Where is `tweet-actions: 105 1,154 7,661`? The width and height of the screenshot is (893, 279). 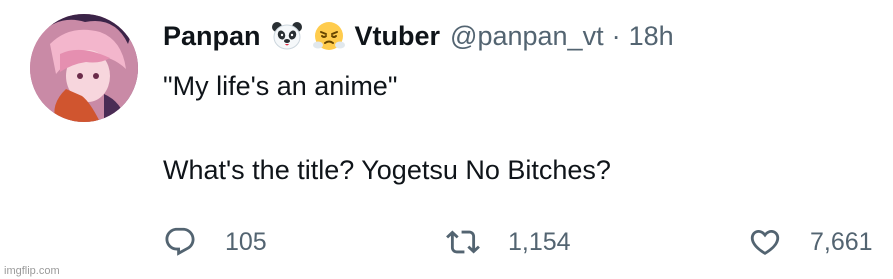 tweet-actions: 105 1,154 7,661 is located at coordinates (446, 242).